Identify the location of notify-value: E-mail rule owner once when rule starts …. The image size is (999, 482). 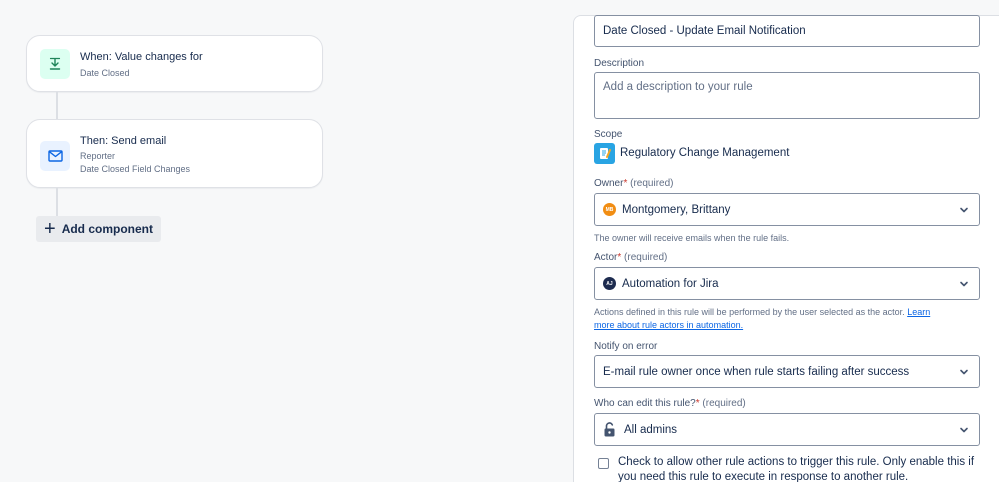
(756, 371).